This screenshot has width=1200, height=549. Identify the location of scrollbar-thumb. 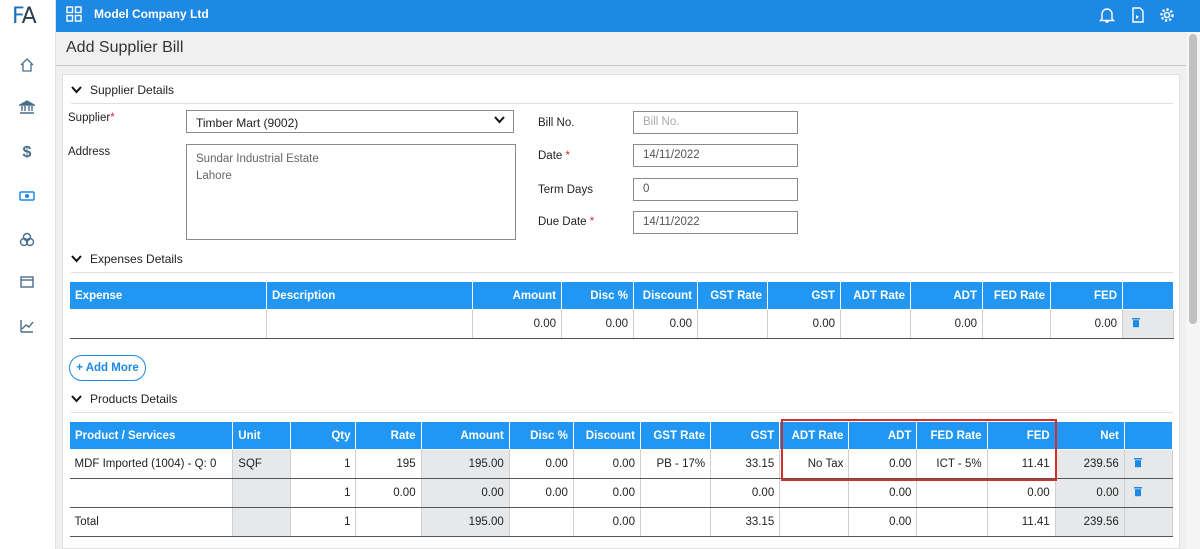
(1193, 179).